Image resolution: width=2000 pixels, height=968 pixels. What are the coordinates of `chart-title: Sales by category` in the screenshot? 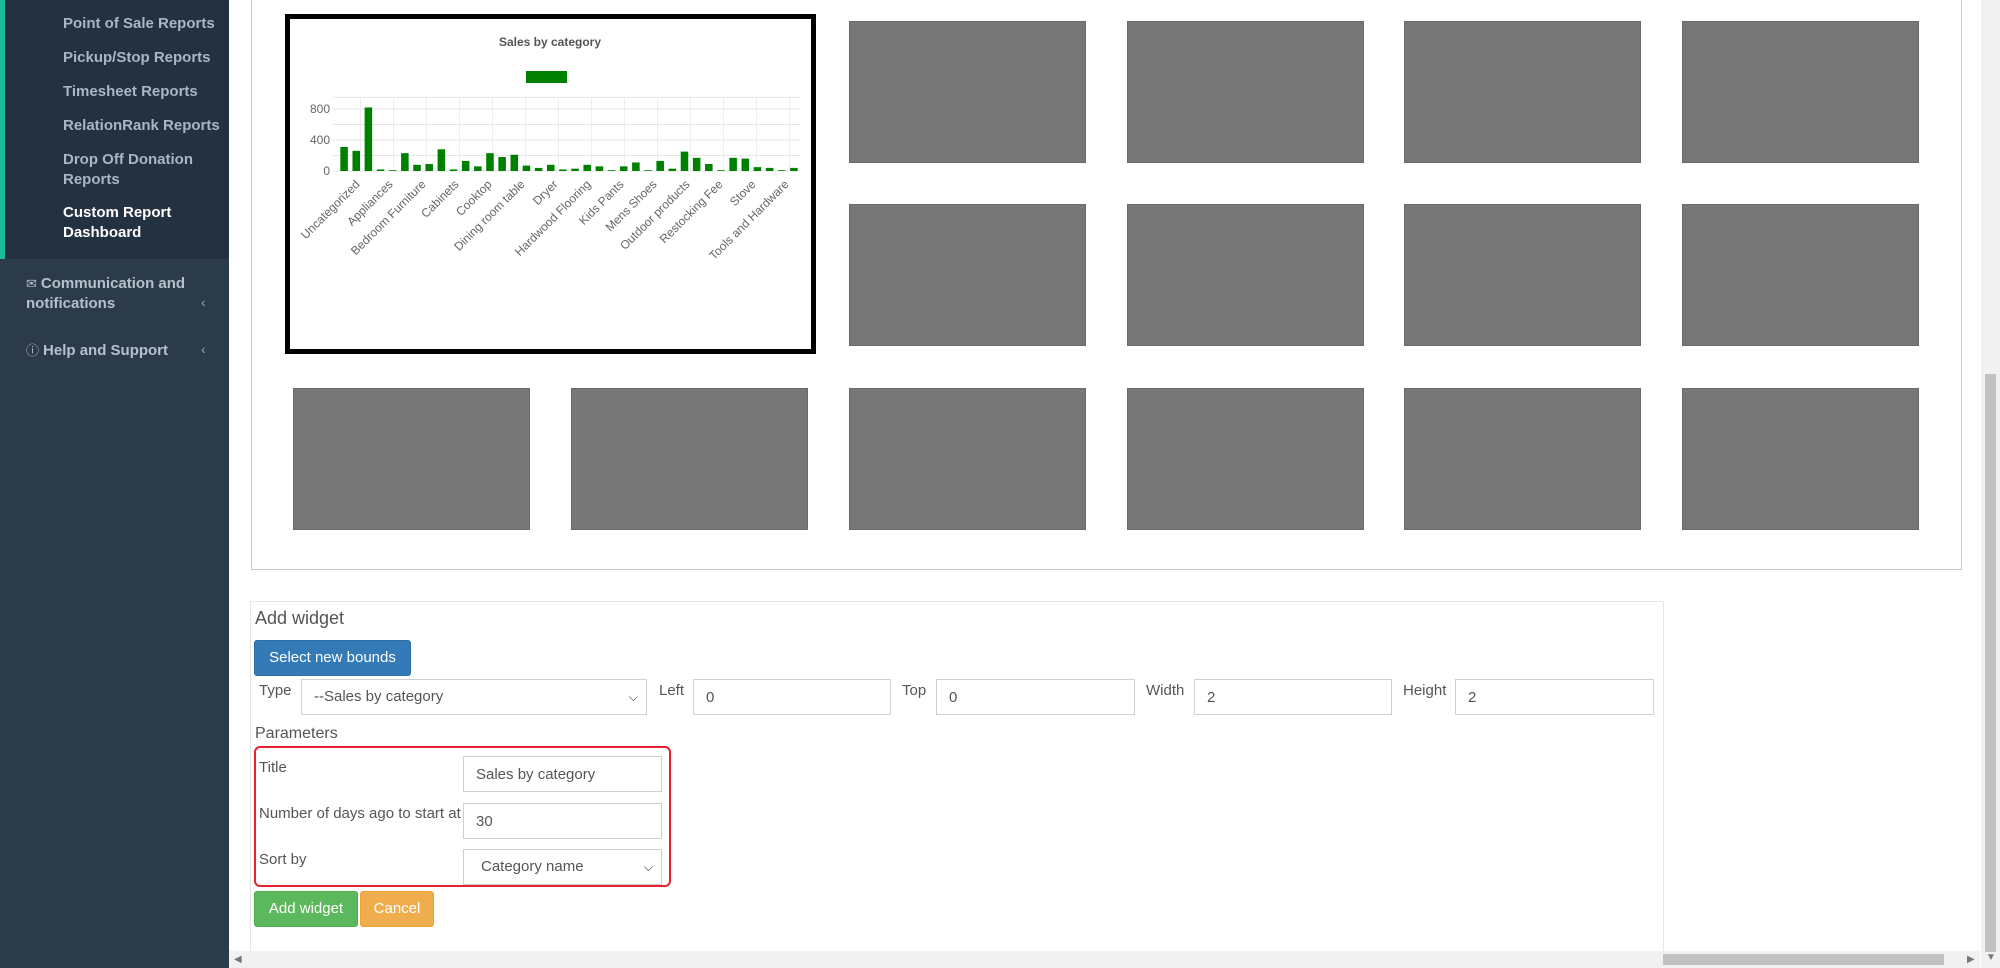 It's located at (550, 42).